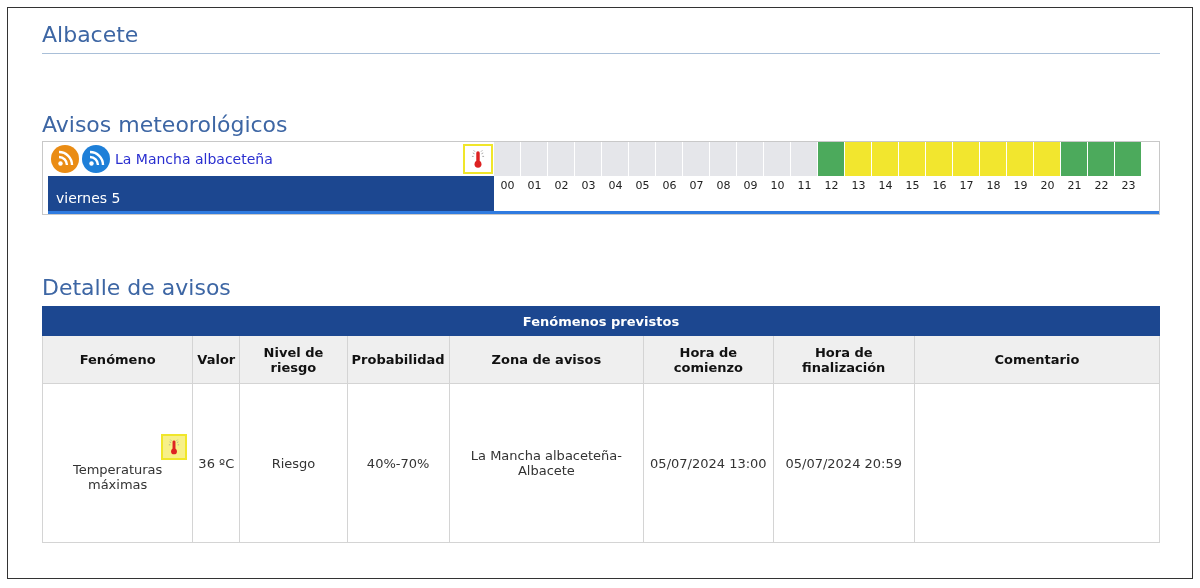  I want to click on hour-label: 19, so click(1020, 186).